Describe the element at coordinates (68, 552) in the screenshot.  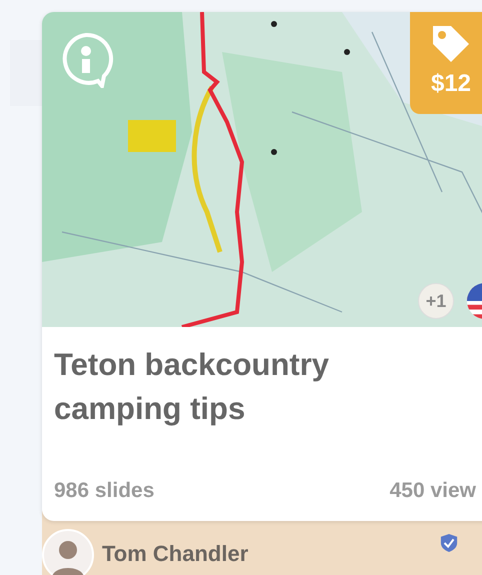
I see `avatar-silhouette` at that location.